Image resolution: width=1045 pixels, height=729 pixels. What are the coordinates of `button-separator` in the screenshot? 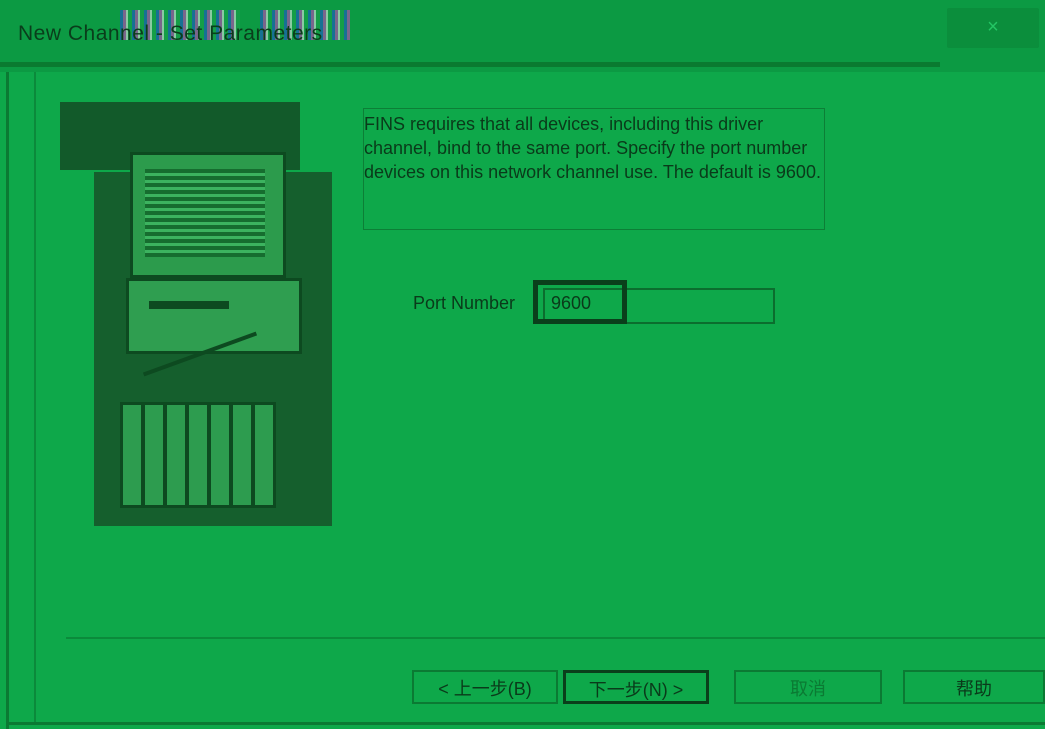 It's located at (555, 638).